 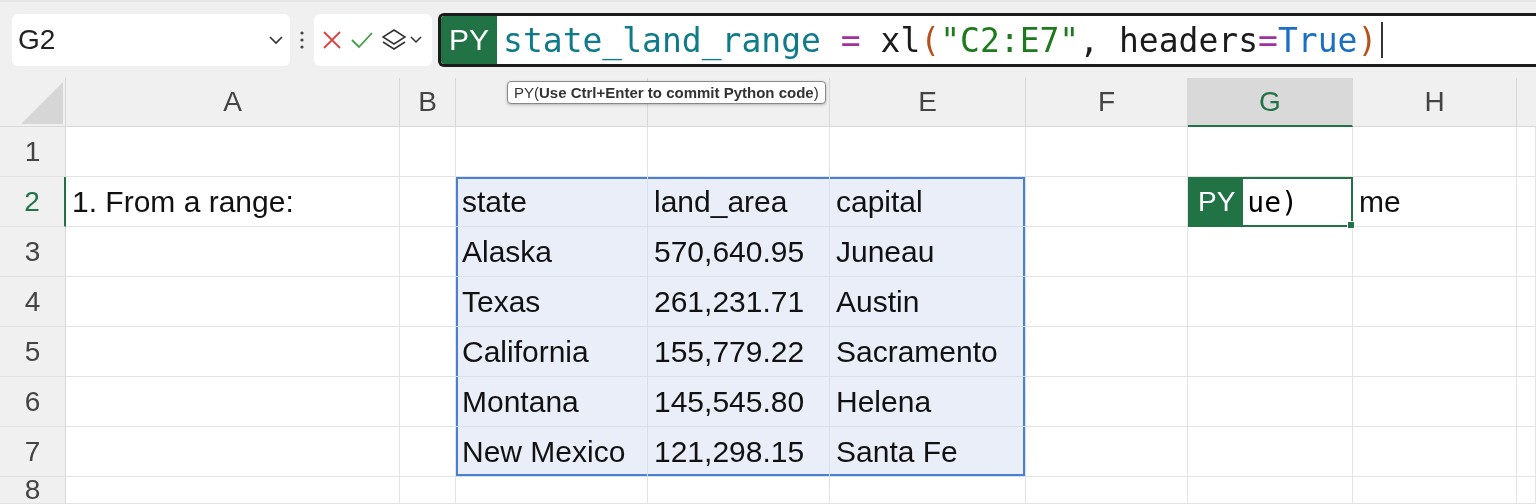 I want to click on formula-text: state_land_range = xl("C2:E7", headers=True), so click(x=940, y=40).